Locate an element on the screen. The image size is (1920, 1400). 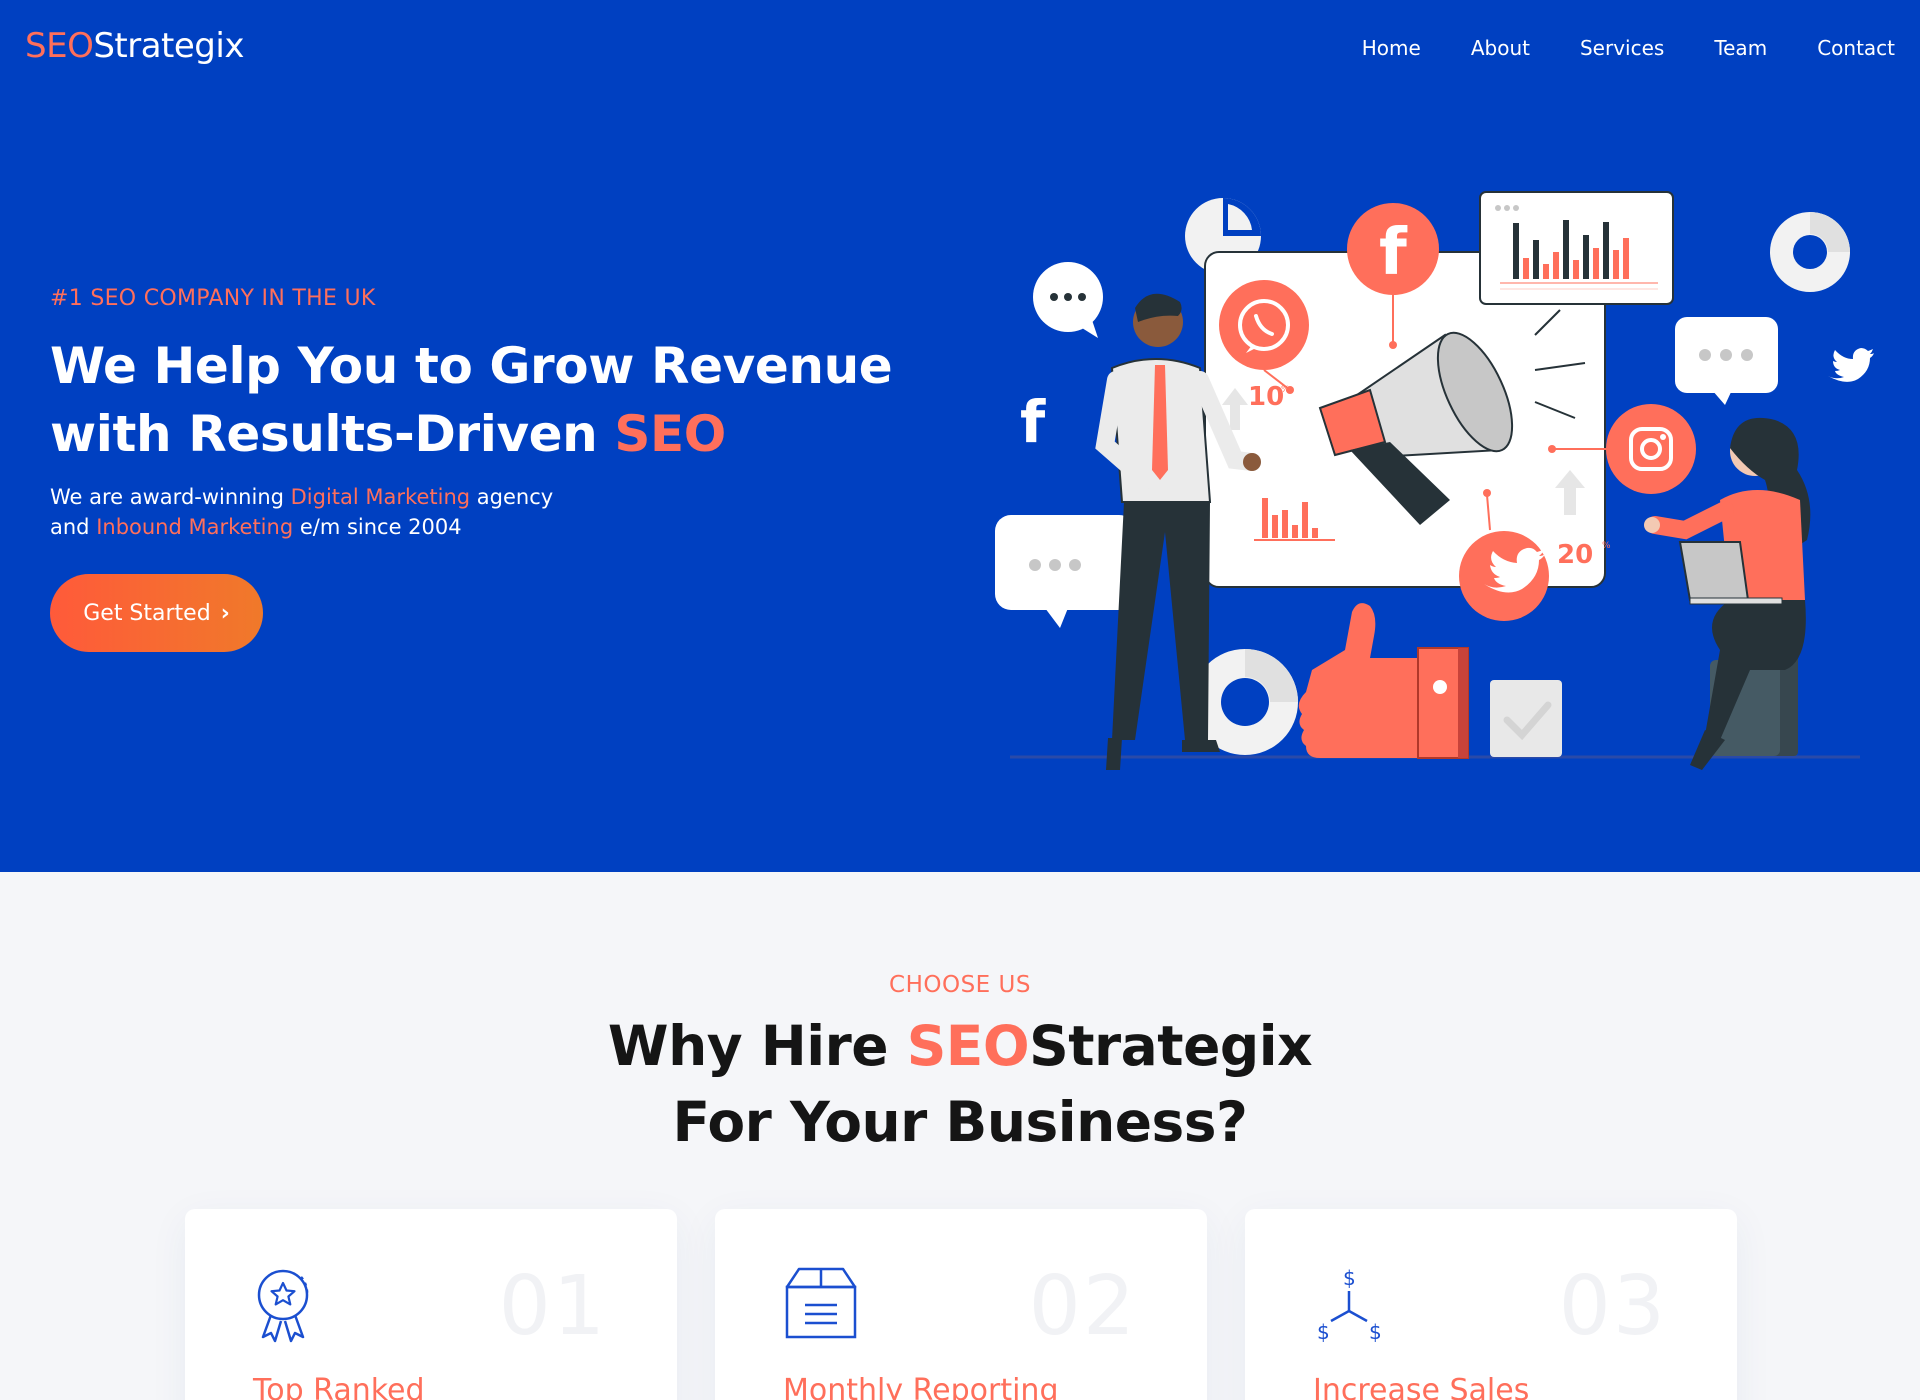
sales-growth-icon: $ $ $ is located at coordinates (1349, 1304).